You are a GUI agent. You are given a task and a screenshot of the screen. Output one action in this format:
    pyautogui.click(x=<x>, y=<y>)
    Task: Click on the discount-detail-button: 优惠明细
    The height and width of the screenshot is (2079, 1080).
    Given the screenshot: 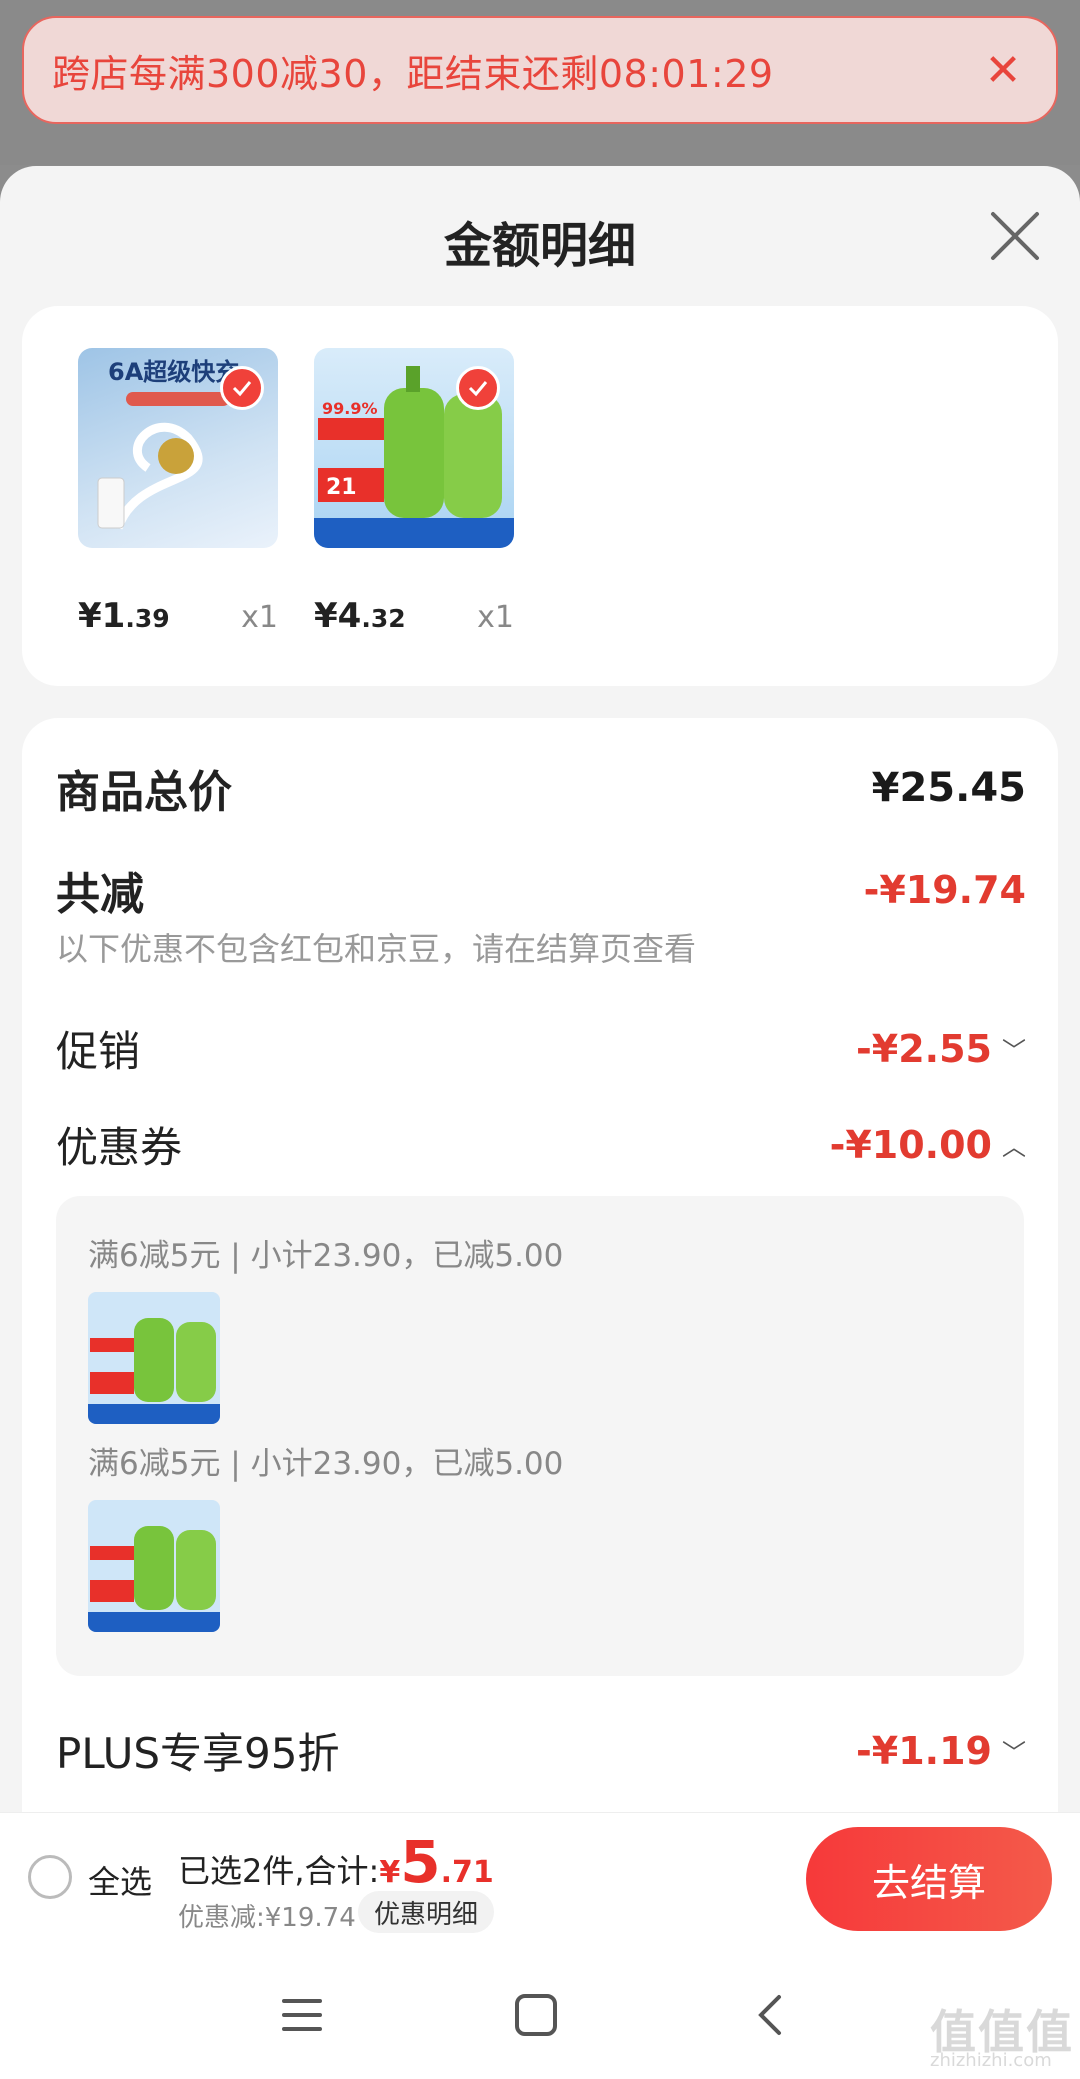 What is the action you would take?
    pyautogui.click(x=426, y=1912)
    